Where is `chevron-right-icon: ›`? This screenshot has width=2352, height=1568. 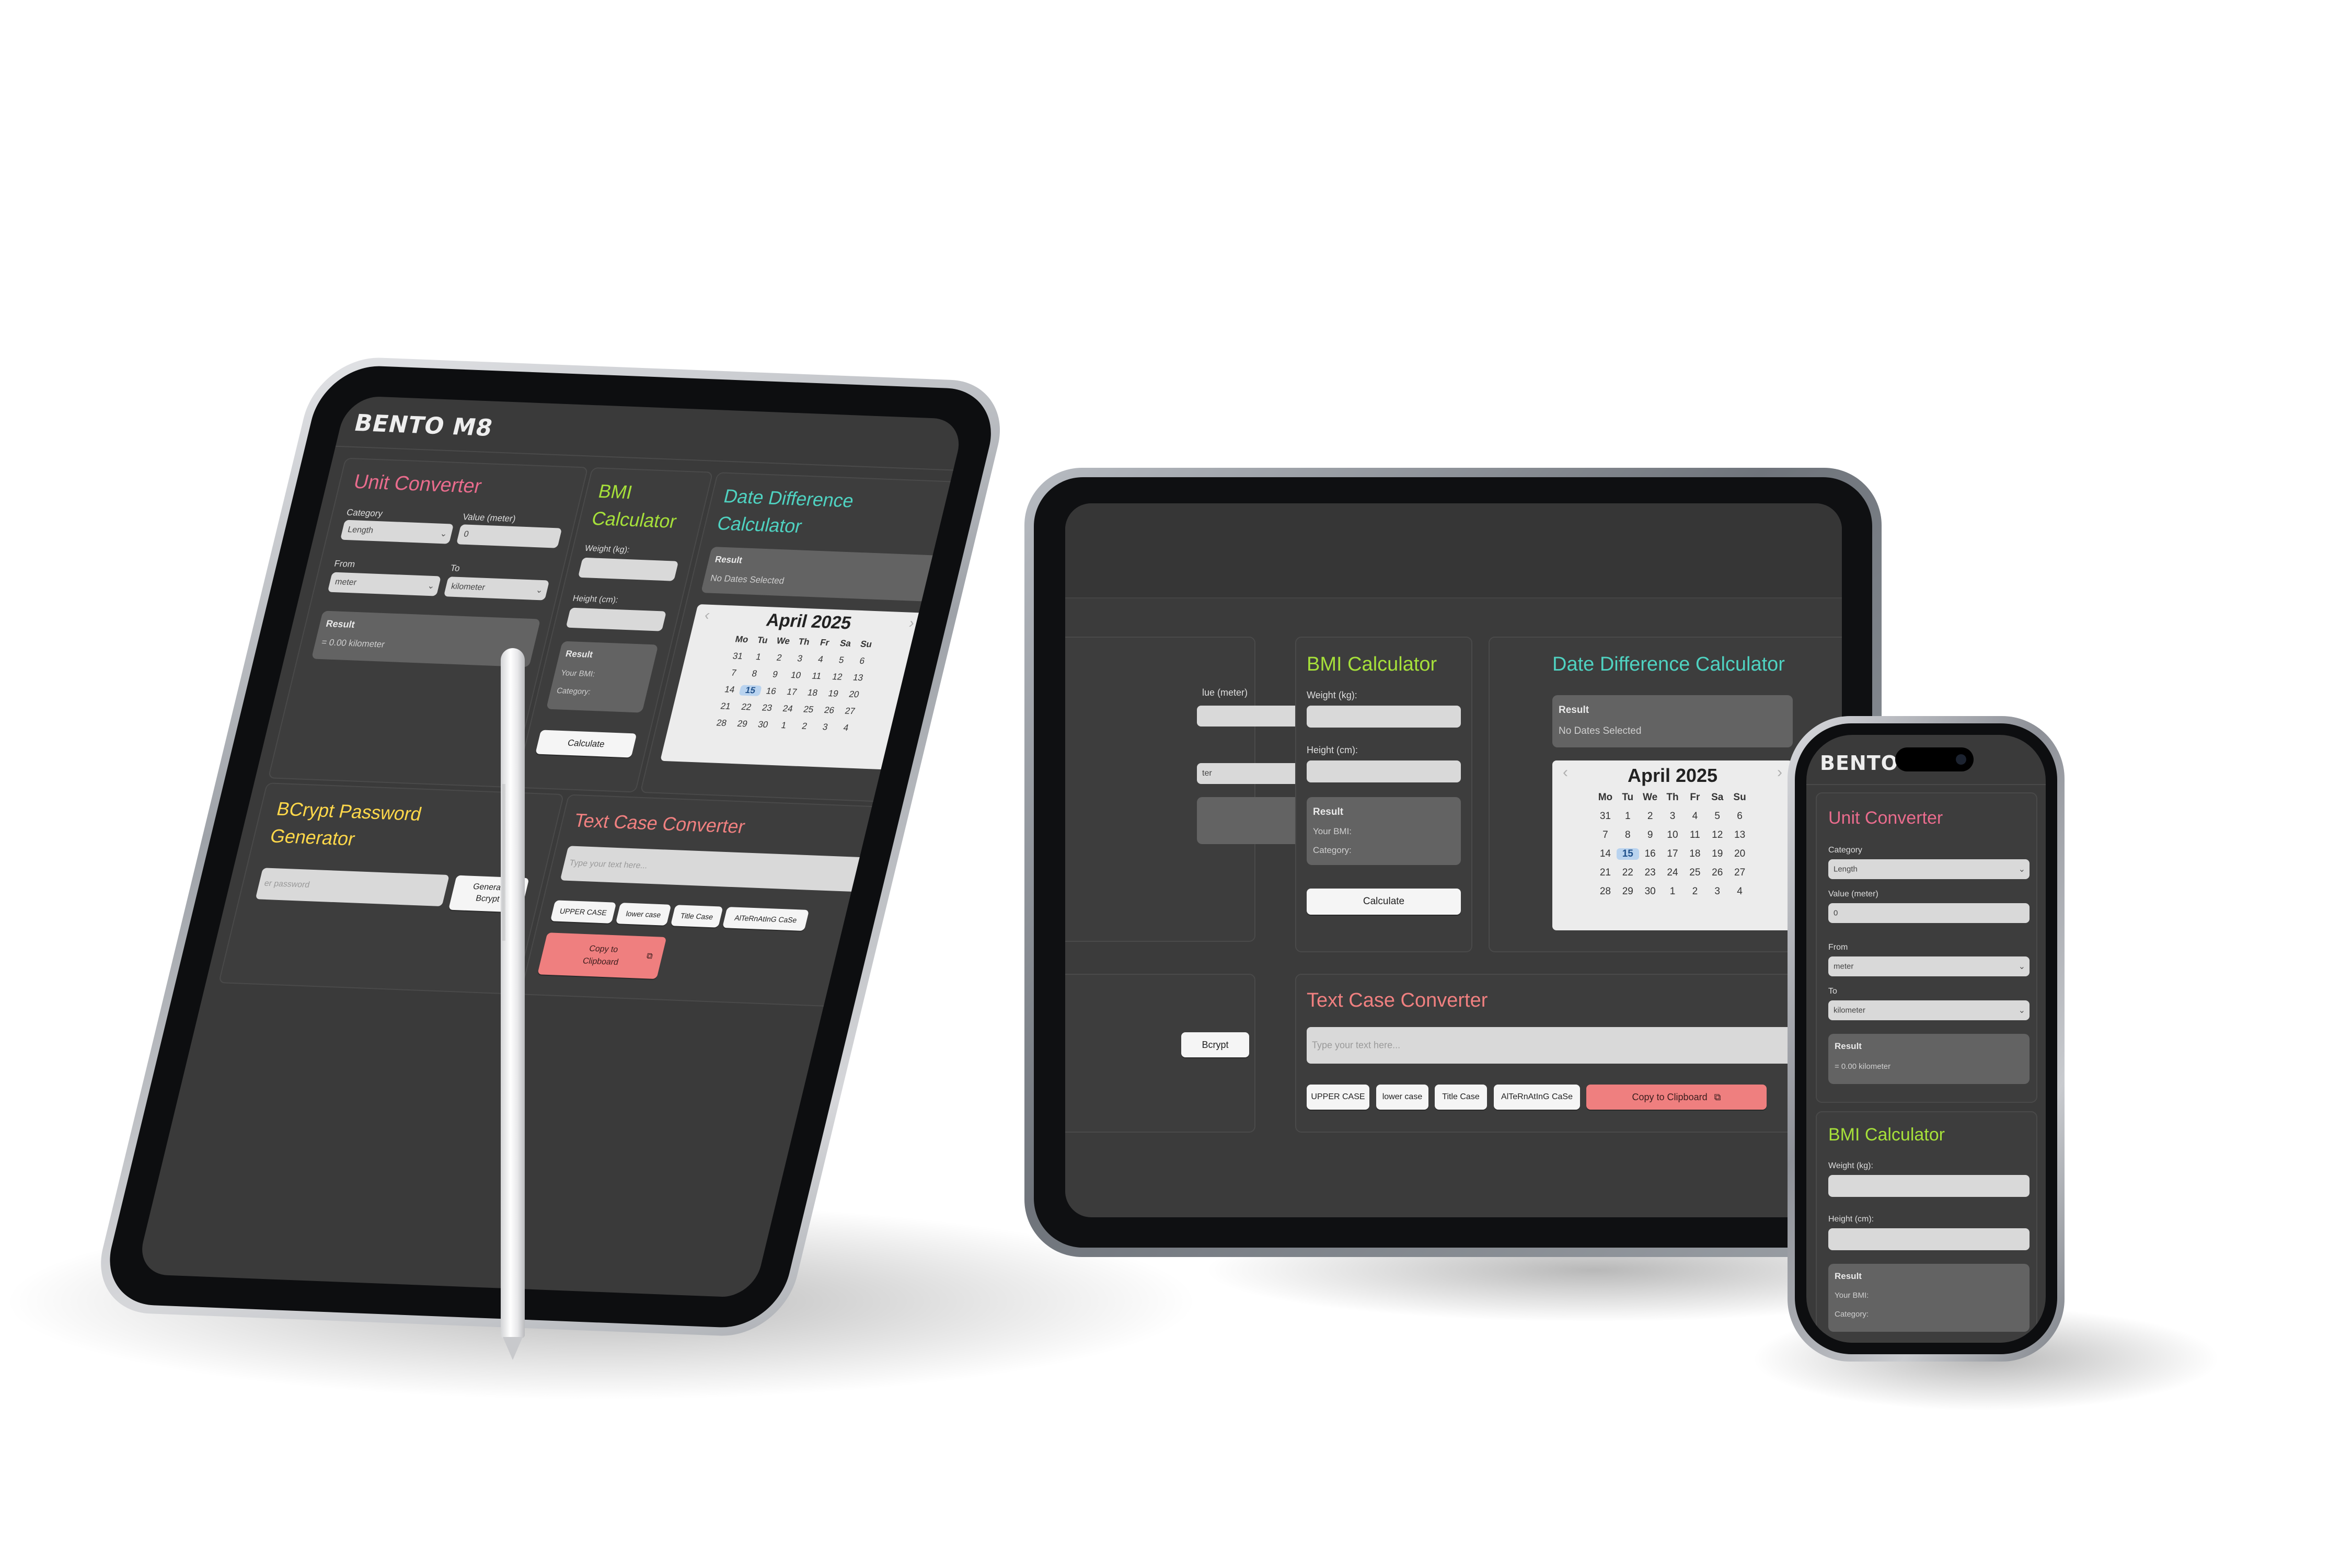
chevron-right-icon: › is located at coordinates (1779, 772).